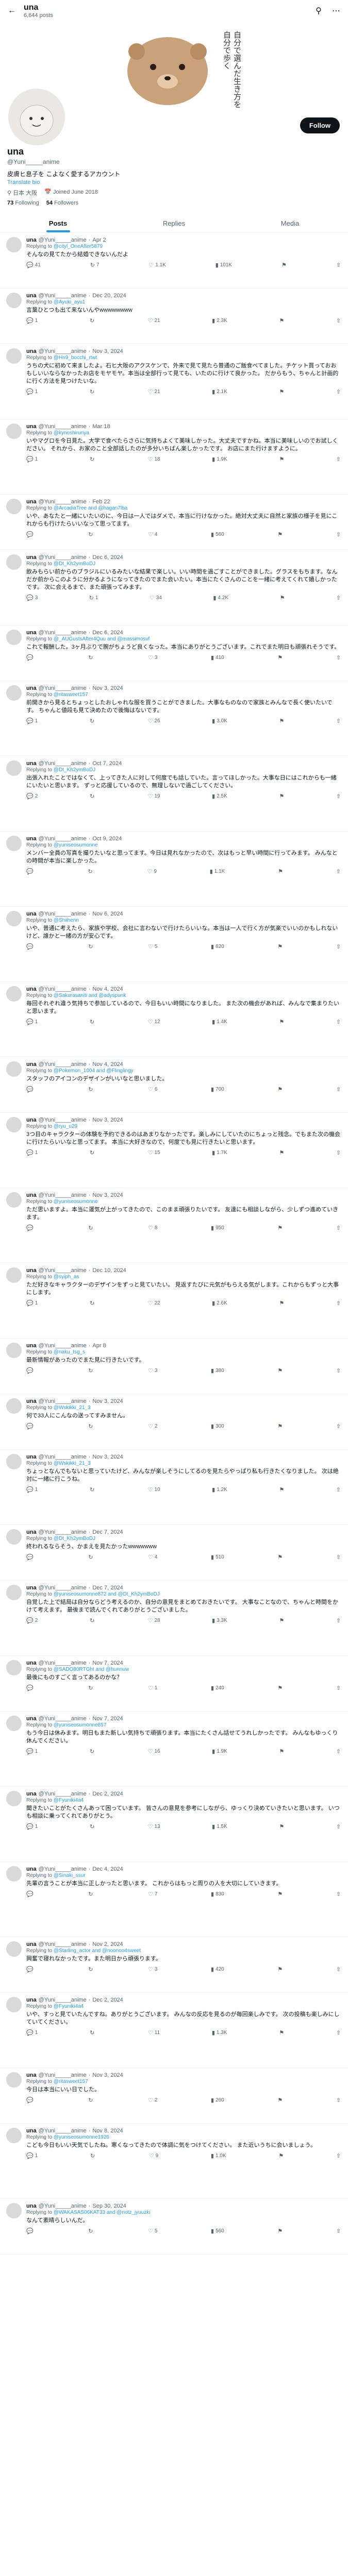 The height and width of the screenshot is (2576, 348). I want to click on like-button: ♡ 19, so click(154, 796).